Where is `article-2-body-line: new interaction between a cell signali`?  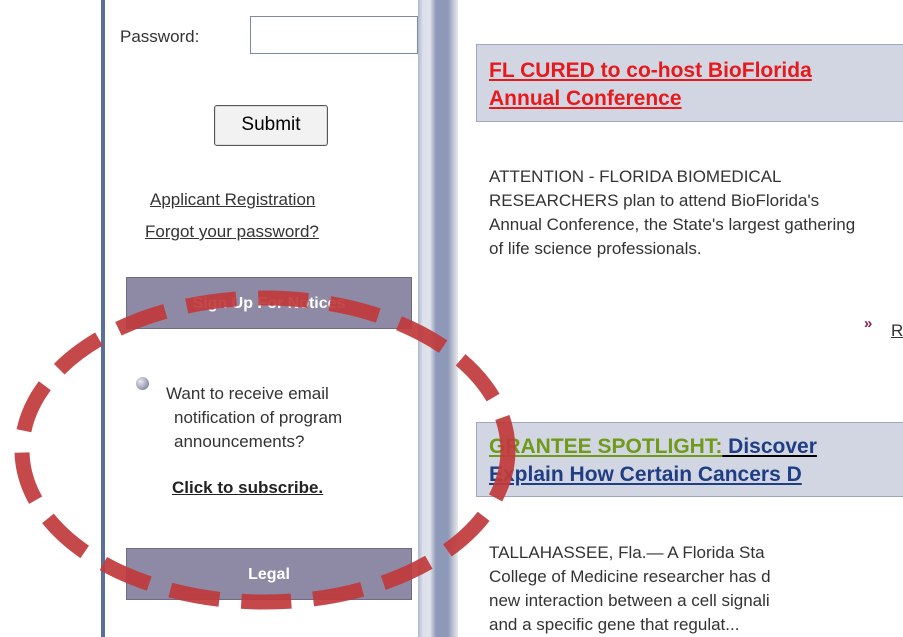 article-2-body-line: new interaction between a cell signali is located at coordinates (629, 600).